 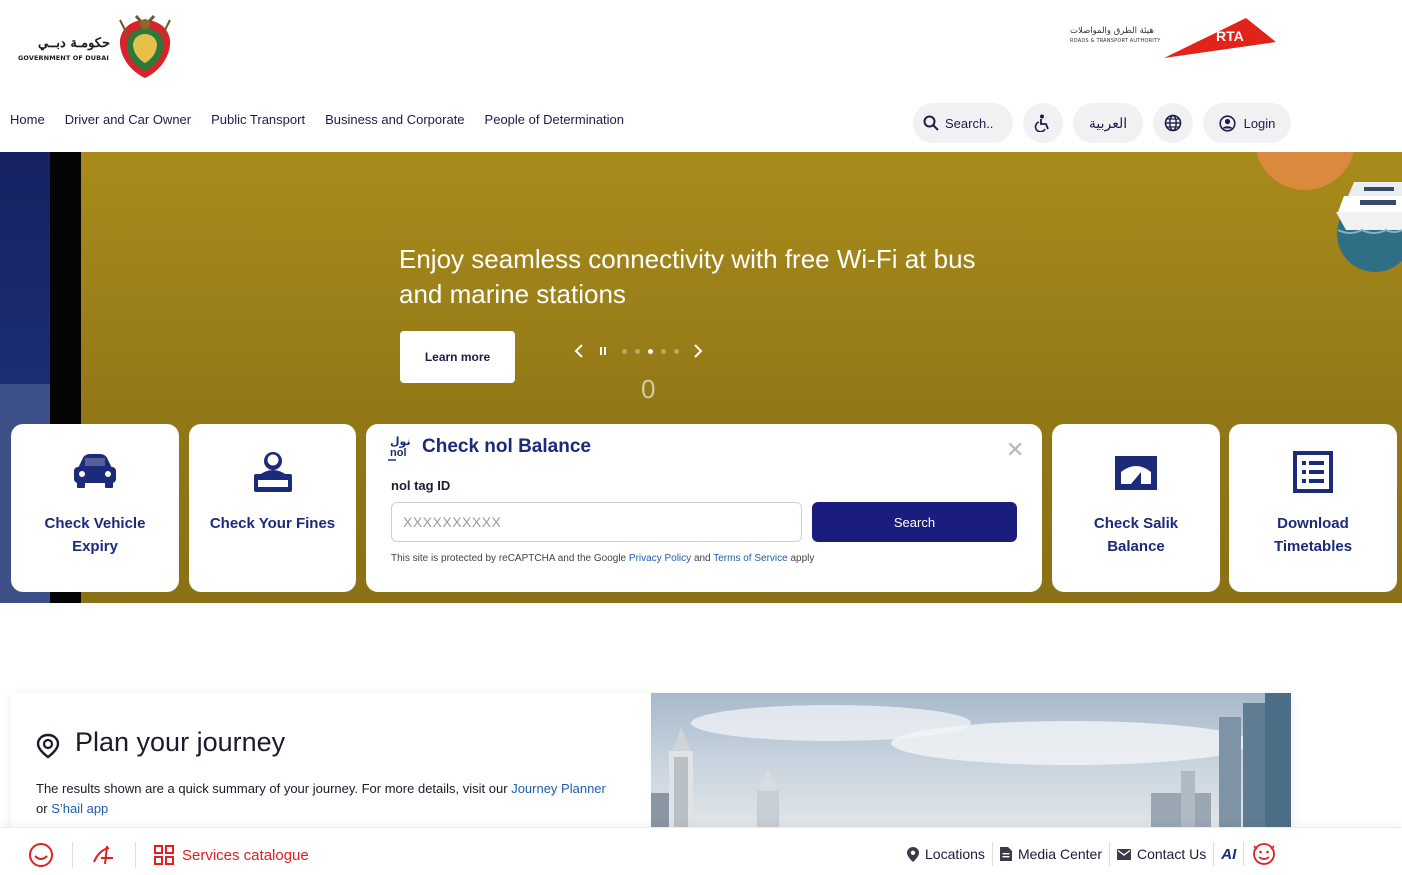 I want to click on carousel-controls, so click(x=638, y=351).